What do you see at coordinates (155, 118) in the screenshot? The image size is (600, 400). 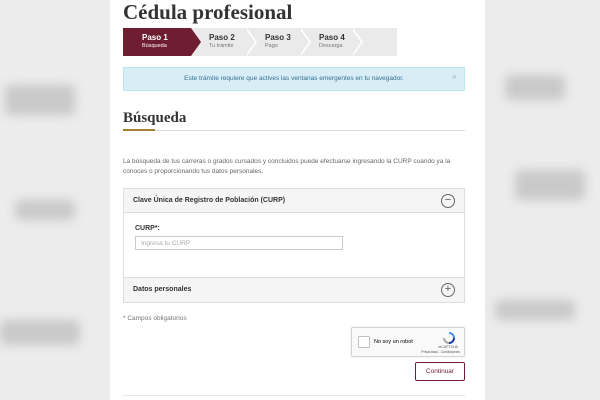 I see `section-title: Búsqueda` at bounding box center [155, 118].